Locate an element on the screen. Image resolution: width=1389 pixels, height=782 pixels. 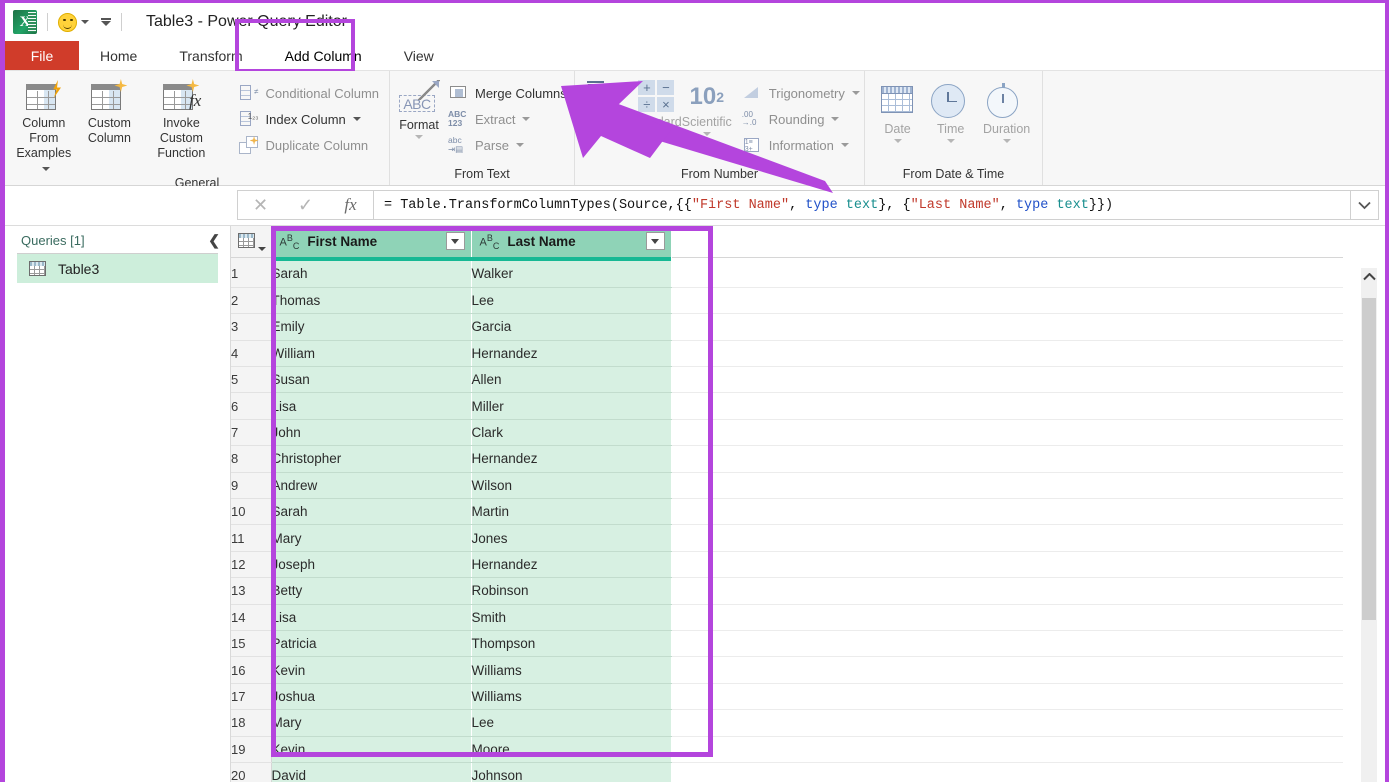
cell-last-name: Miller is located at coordinates (571, 406).